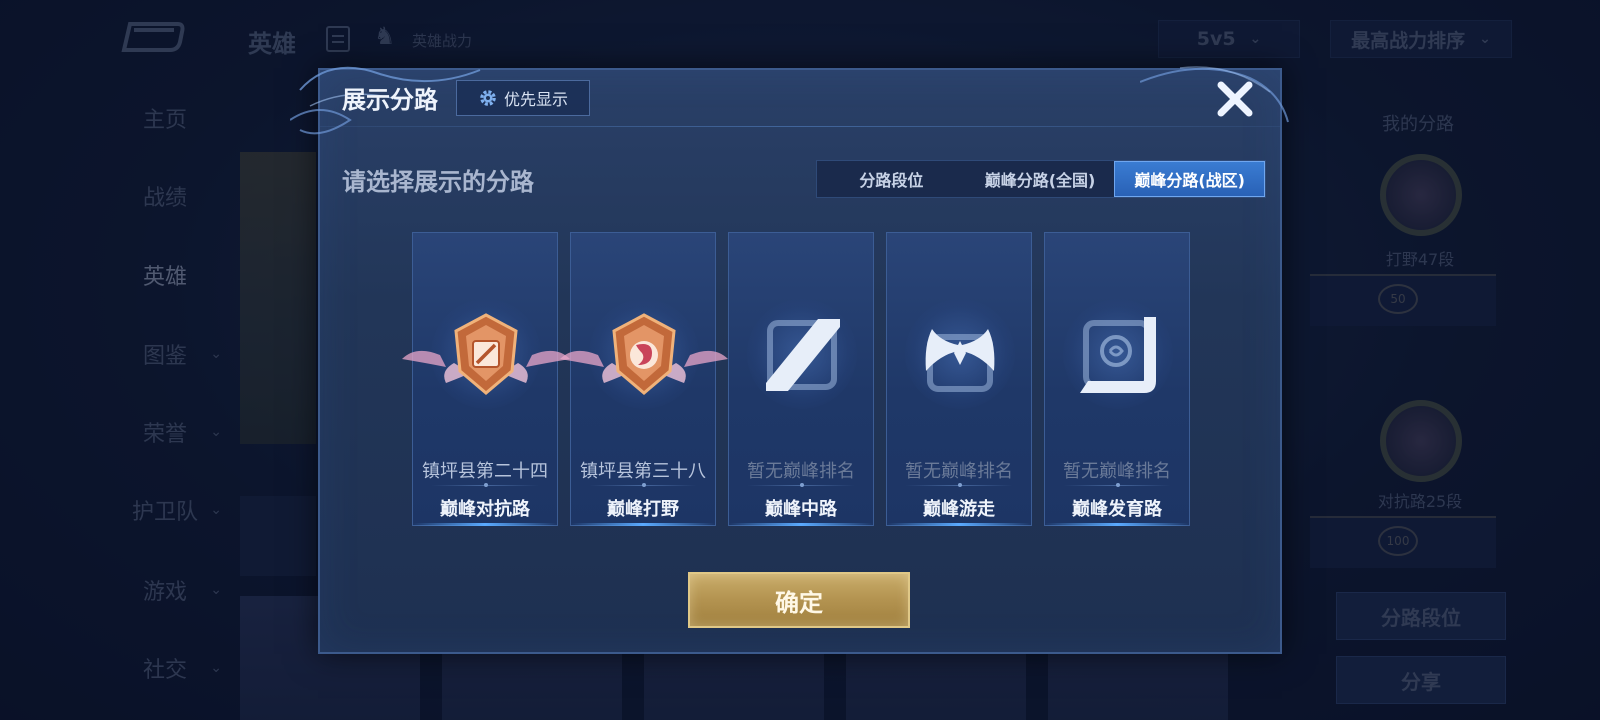 The height and width of the screenshot is (720, 1600). What do you see at coordinates (959, 509) in the screenshot?
I see `lane-name: 巅峰游走` at bounding box center [959, 509].